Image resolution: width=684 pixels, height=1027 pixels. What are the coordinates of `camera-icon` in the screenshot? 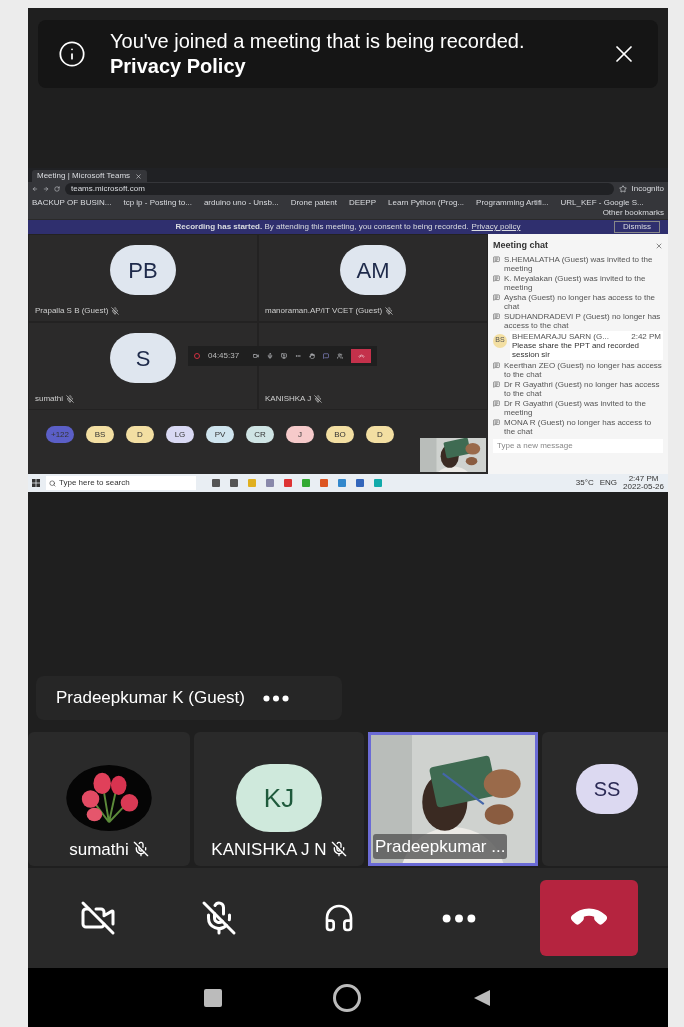 It's located at (256, 356).